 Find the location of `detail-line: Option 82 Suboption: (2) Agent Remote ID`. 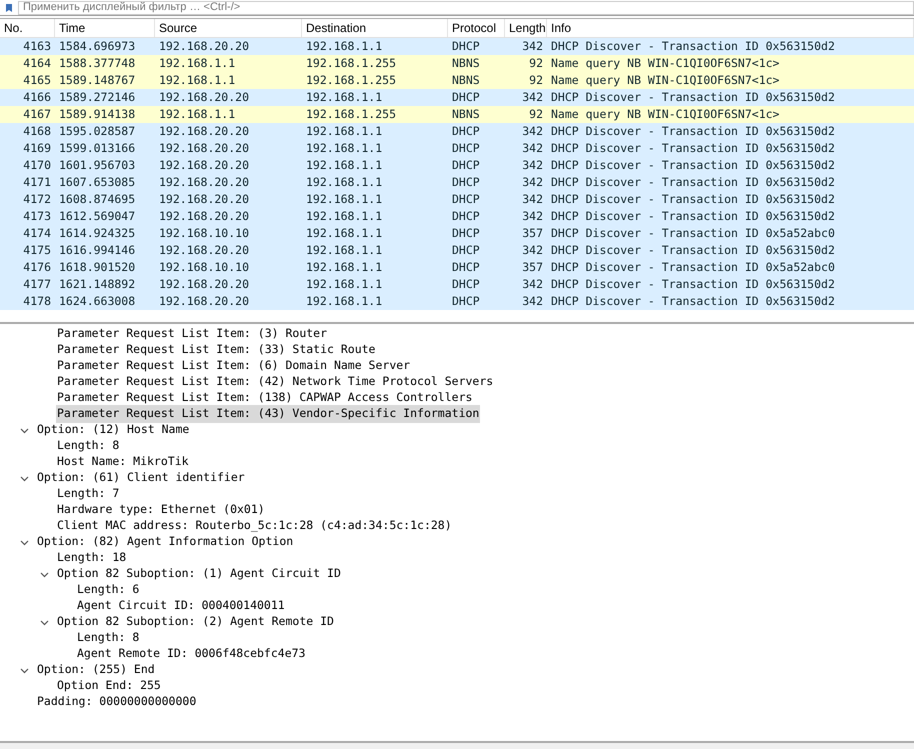

detail-line: Option 82 Suboption: (2) Agent Remote ID is located at coordinates (195, 622).